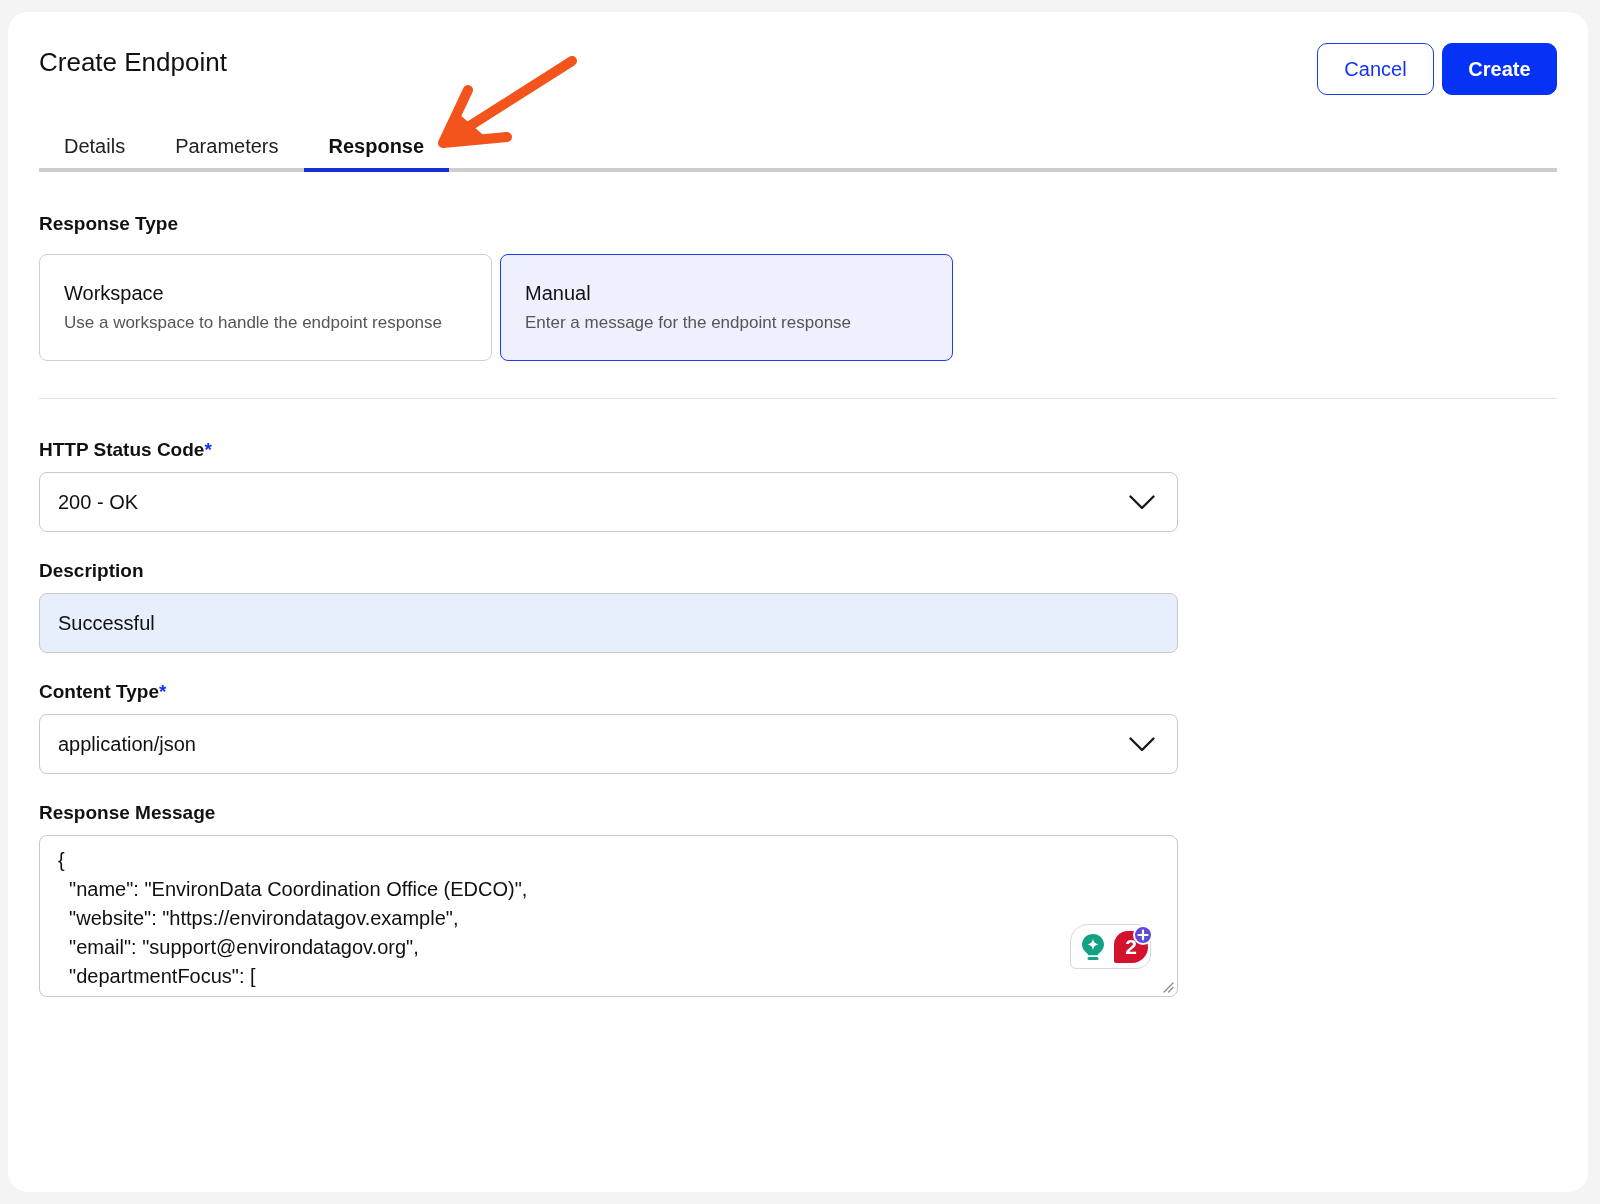 The width and height of the screenshot is (1600, 1204). I want to click on response-type-option: Workspace Use a workspace to handle the endpoint response, so click(265, 307).